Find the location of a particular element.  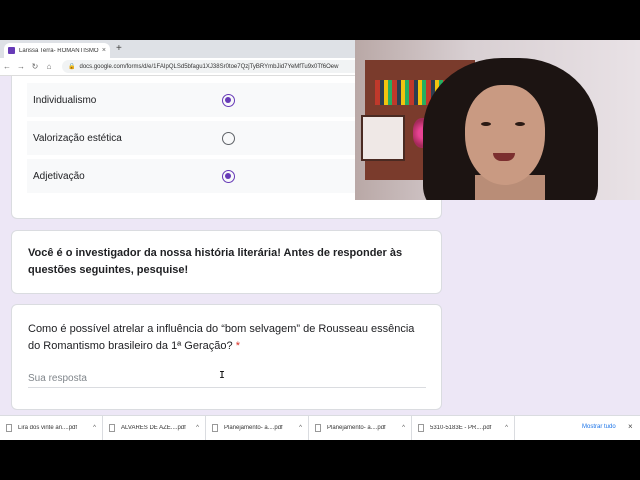

download-item: ALVARES DE AZE....pdf ^ is located at coordinates (154, 427).